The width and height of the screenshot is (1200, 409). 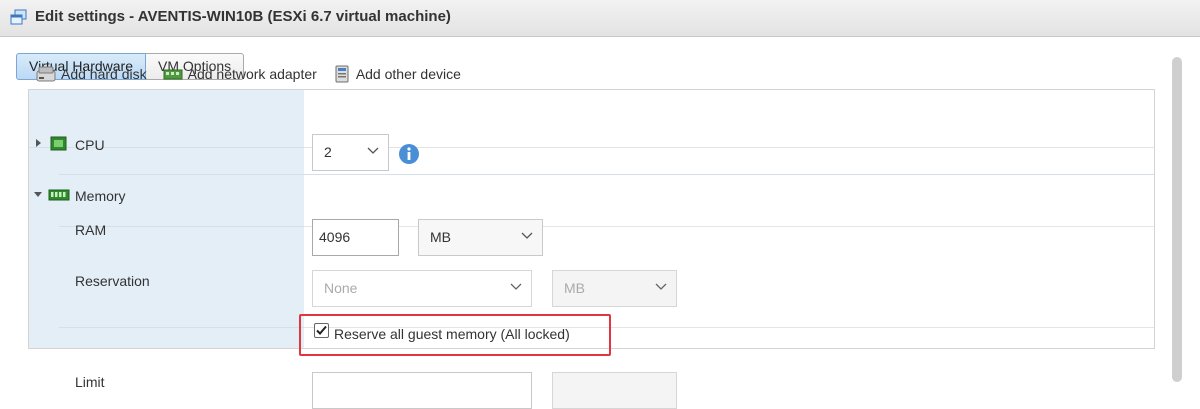 What do you see at coordinates (166, 219) in the screenshot?
I see `settings-label-column` at bounding box center [166, 219].